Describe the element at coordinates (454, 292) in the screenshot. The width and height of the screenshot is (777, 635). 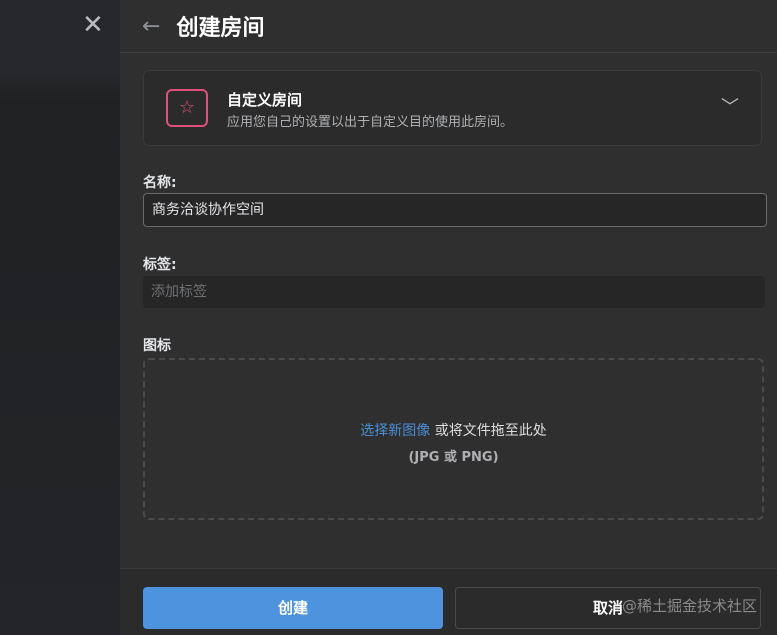
I see `tags-input: 添加标签` at that location.